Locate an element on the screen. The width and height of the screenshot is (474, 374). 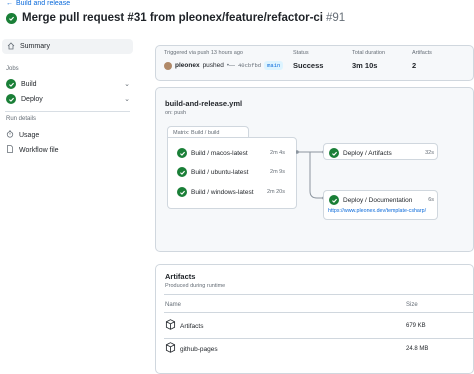
push-info: pleonex pushed •— 40cbfbd main is located at coordinates (224, 65).